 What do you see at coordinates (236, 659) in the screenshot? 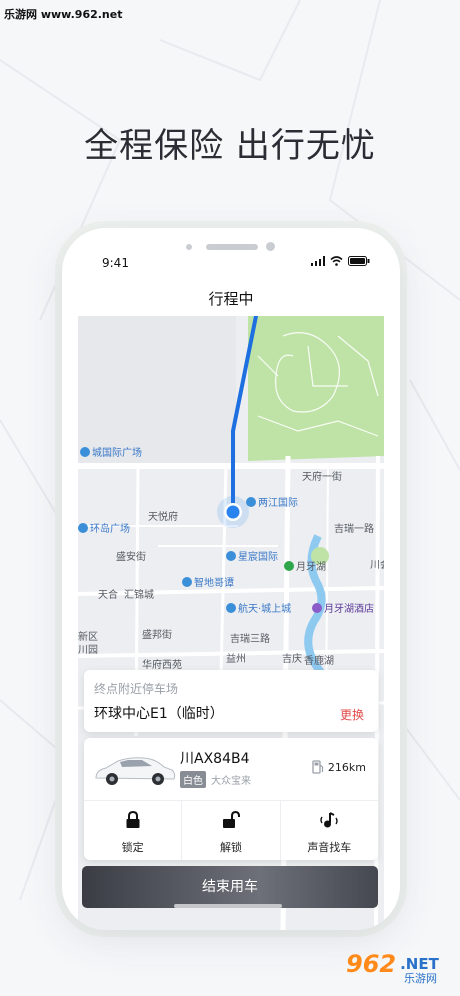
I see `map-label: 益州` at bounding box center [236, 659].